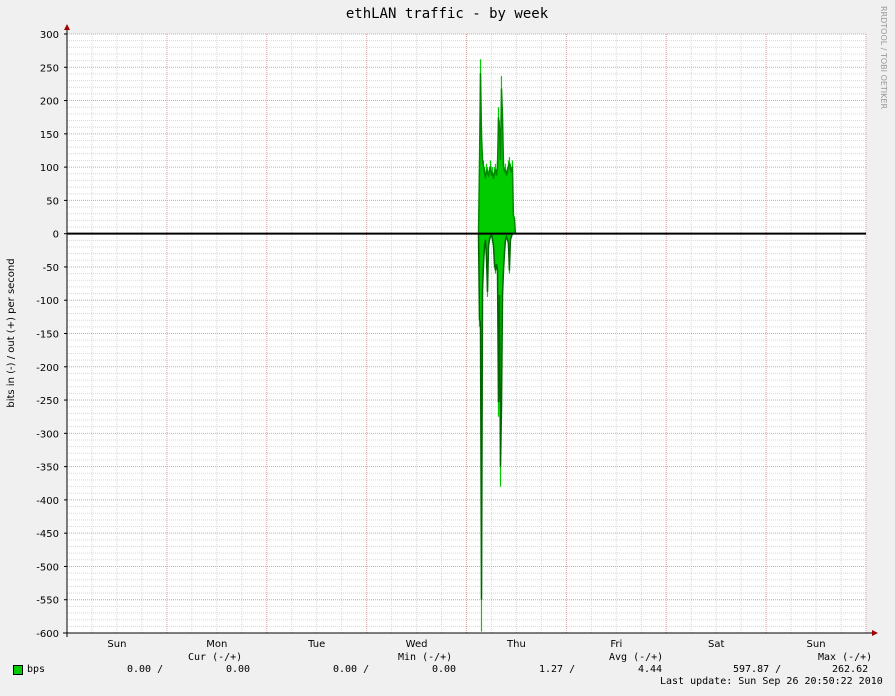  What do you see at coordinates (47, 434) in the screenshot?
I see `y-tick-label: -300` at bounding box center [47, 434].